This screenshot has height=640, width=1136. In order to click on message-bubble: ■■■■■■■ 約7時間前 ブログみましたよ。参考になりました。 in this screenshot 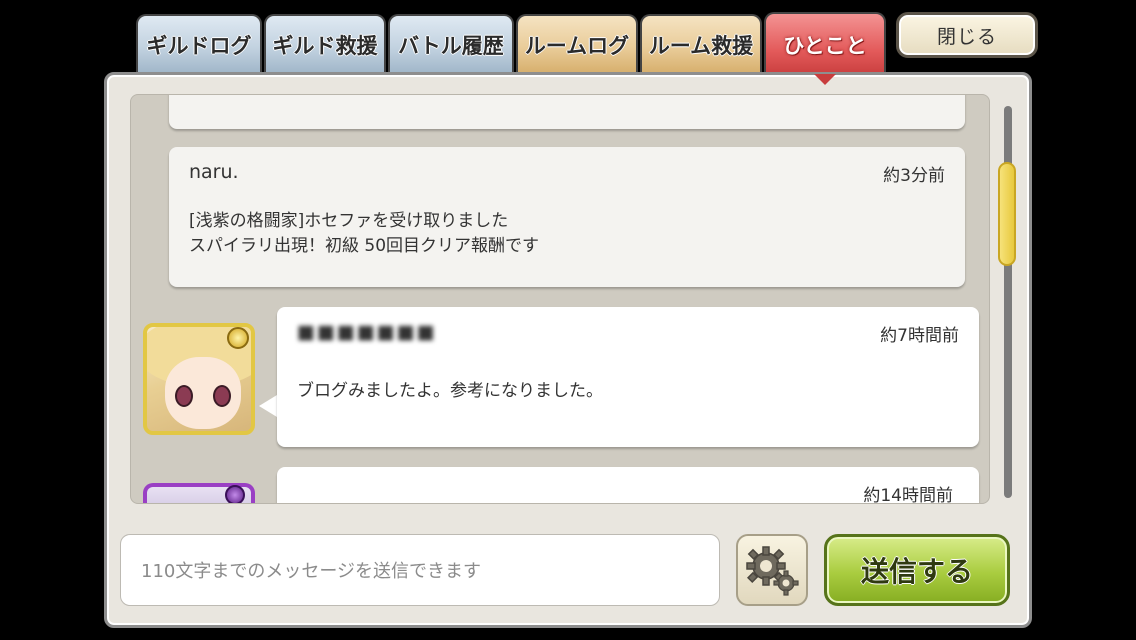, I will do `click(628, 377)`.